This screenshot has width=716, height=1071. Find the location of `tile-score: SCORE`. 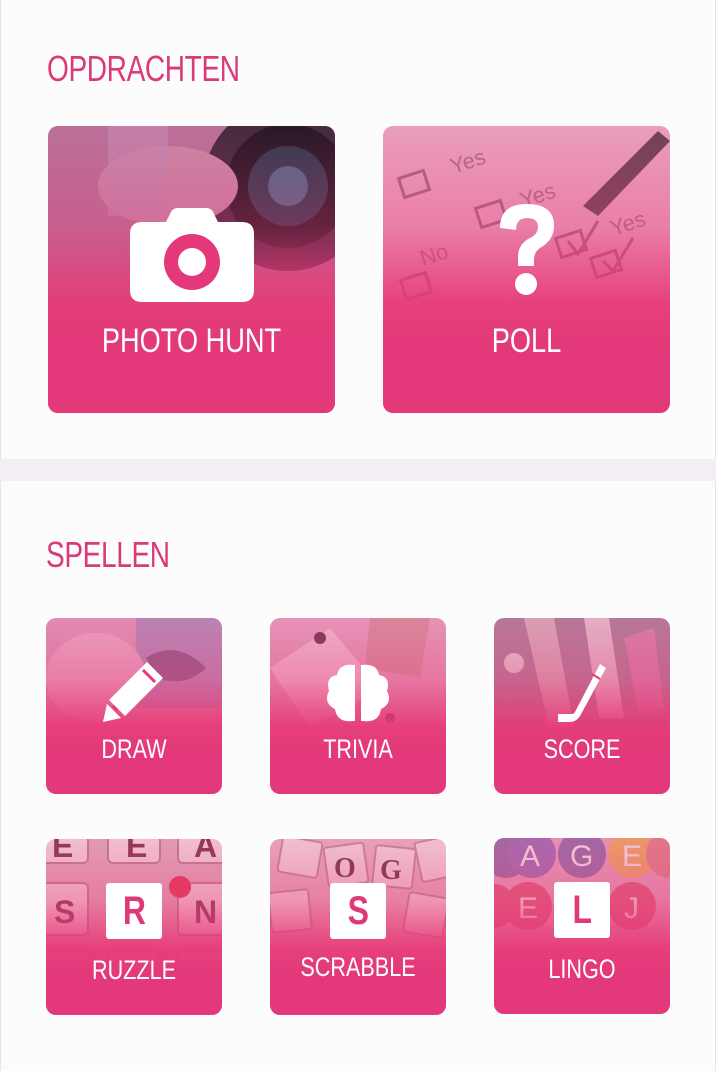

tile-score: SCORE is located at coordinates (582, 706).